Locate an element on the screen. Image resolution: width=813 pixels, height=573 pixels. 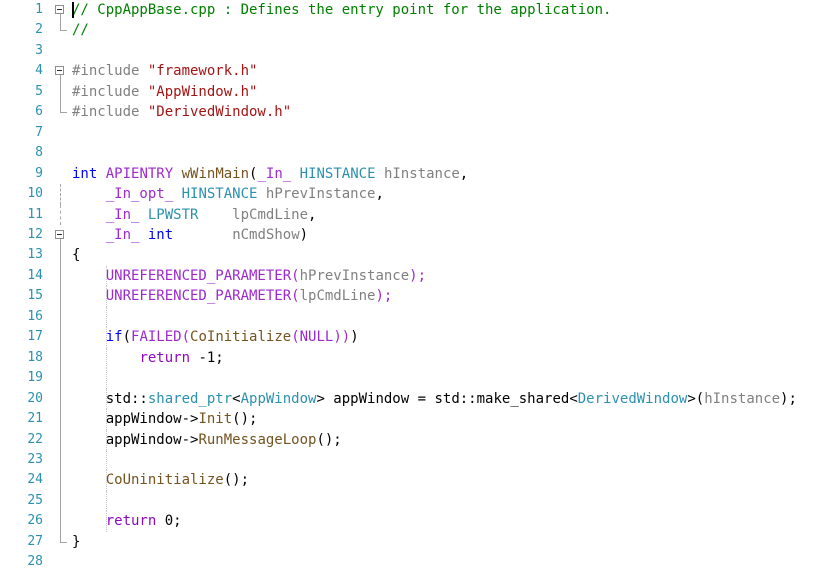
code-line: 15 UNREFERENCED_PARAMETER(lpCmdLine); is located at coordinates (406, 296).